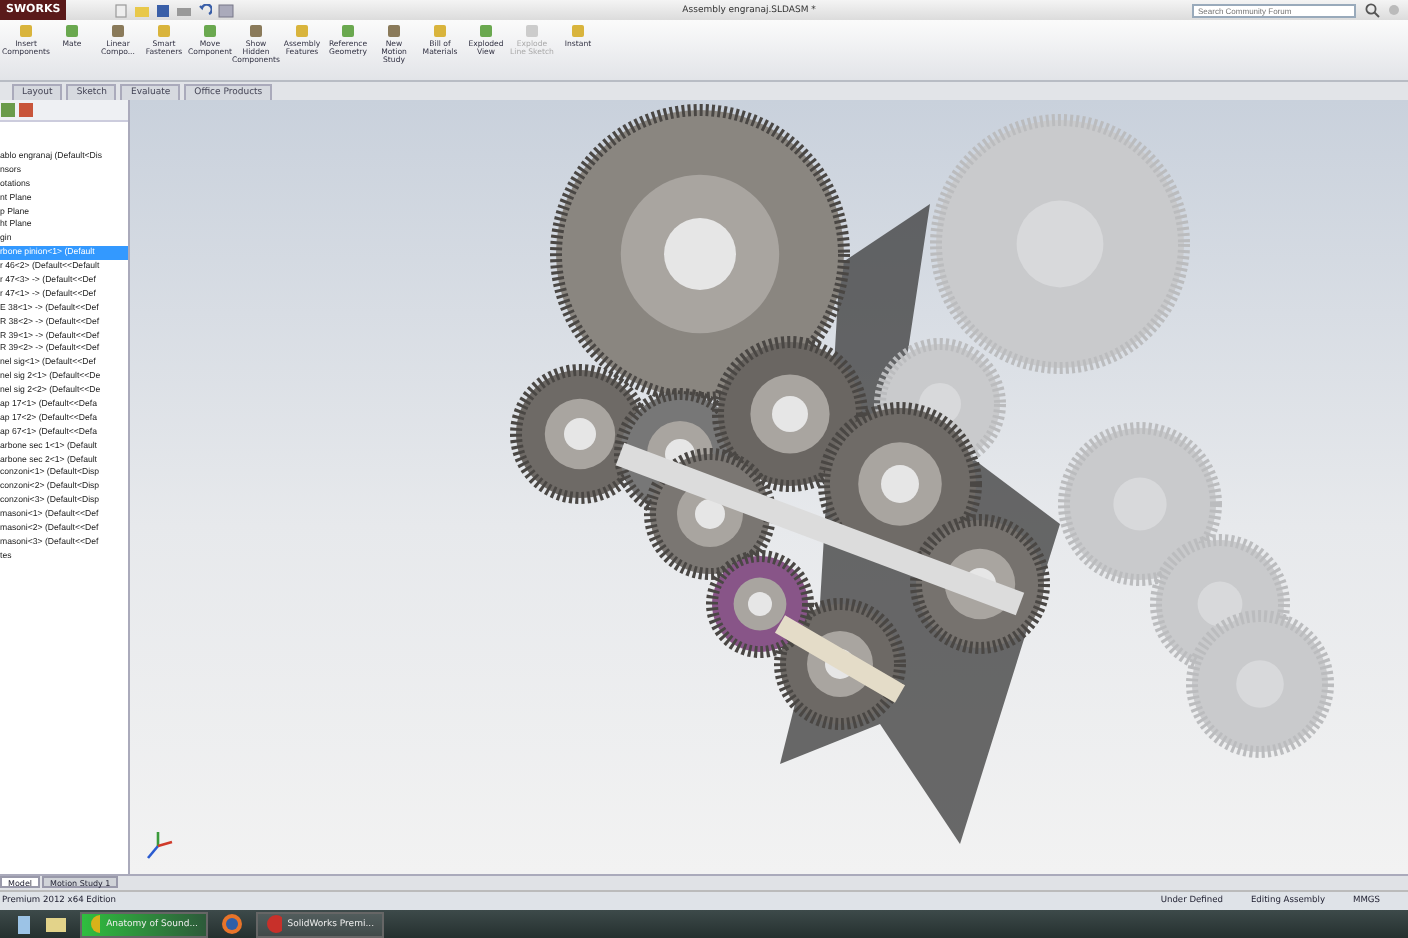 The image size is (1408, 938). Describe the element at coordinates (1372, 10) in the screenshot. I see `search-icon` at that location.